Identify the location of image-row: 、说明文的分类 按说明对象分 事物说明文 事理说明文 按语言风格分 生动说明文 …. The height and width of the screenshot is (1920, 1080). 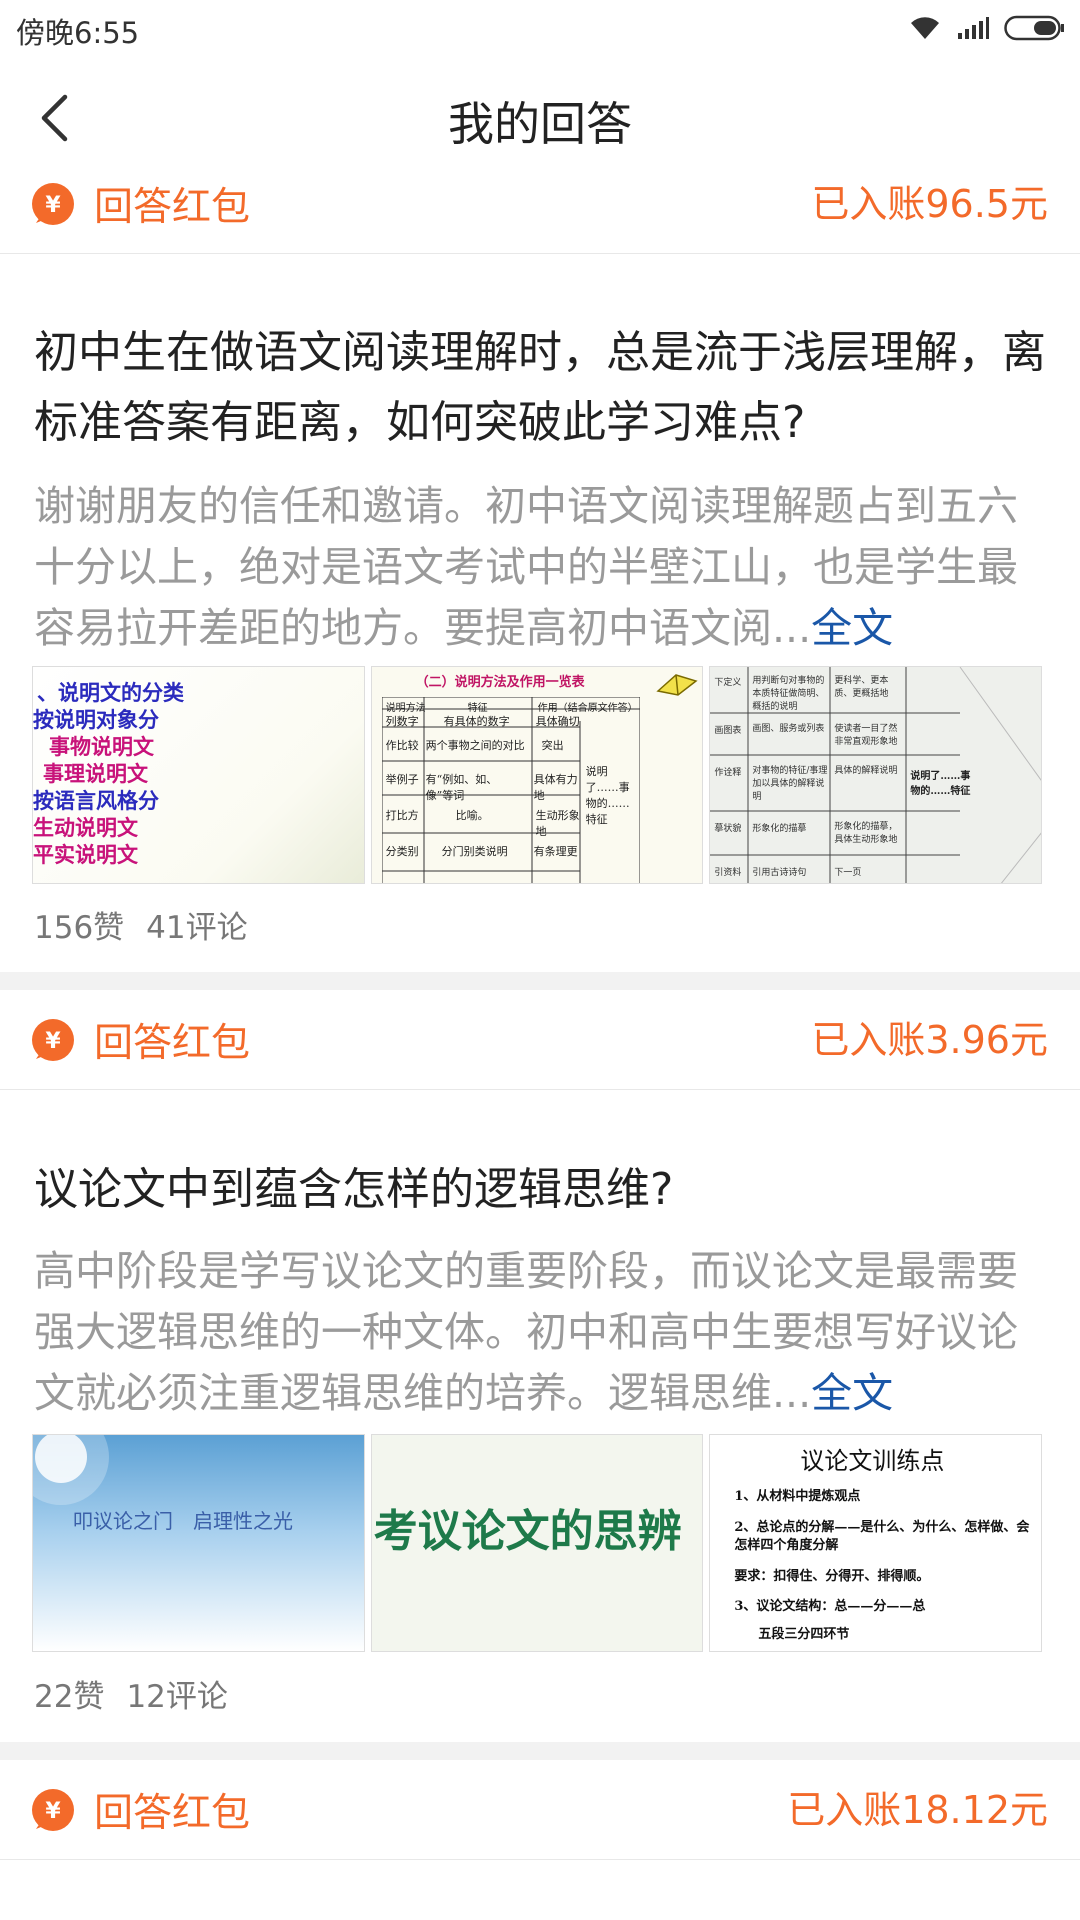
(537, 775).